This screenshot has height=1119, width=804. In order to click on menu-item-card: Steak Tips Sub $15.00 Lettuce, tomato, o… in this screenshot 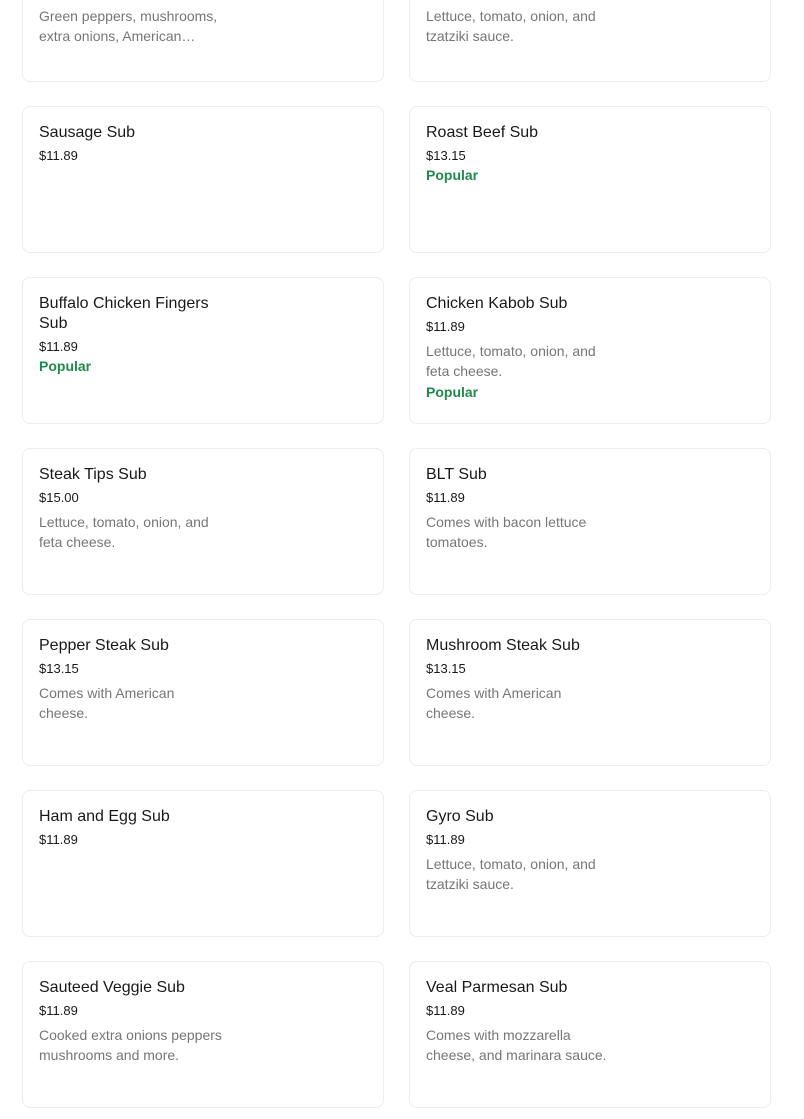, I will do `click(203, 521)`.